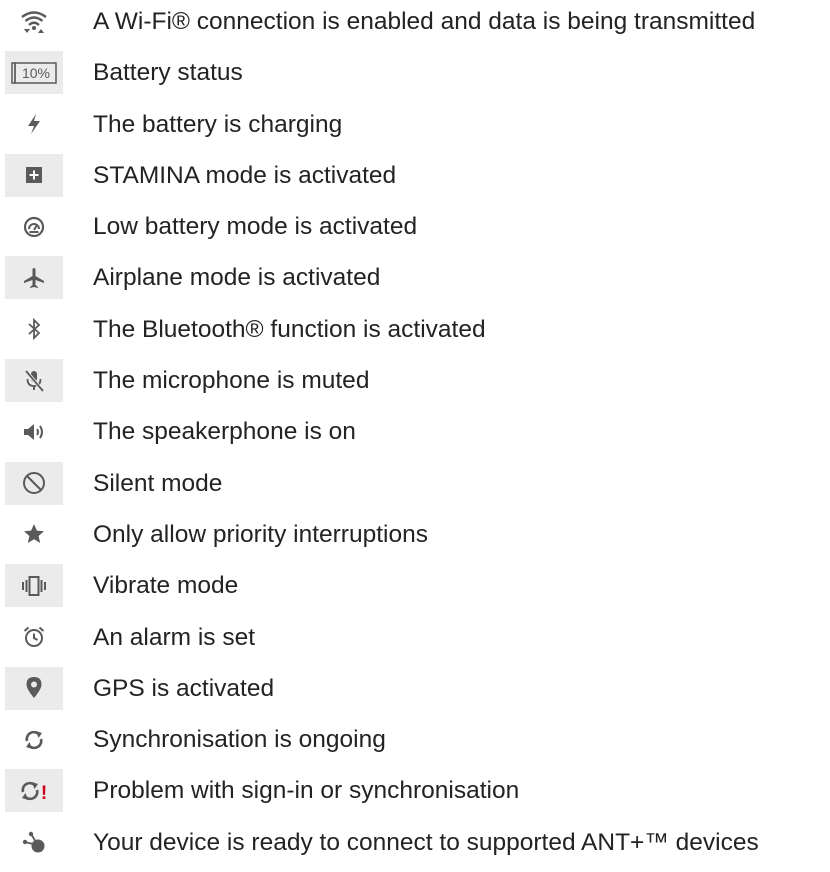  Describe the element at coordinates (415, 384) in the screenshot. I see `list-item: The microphone is muted` at that location.